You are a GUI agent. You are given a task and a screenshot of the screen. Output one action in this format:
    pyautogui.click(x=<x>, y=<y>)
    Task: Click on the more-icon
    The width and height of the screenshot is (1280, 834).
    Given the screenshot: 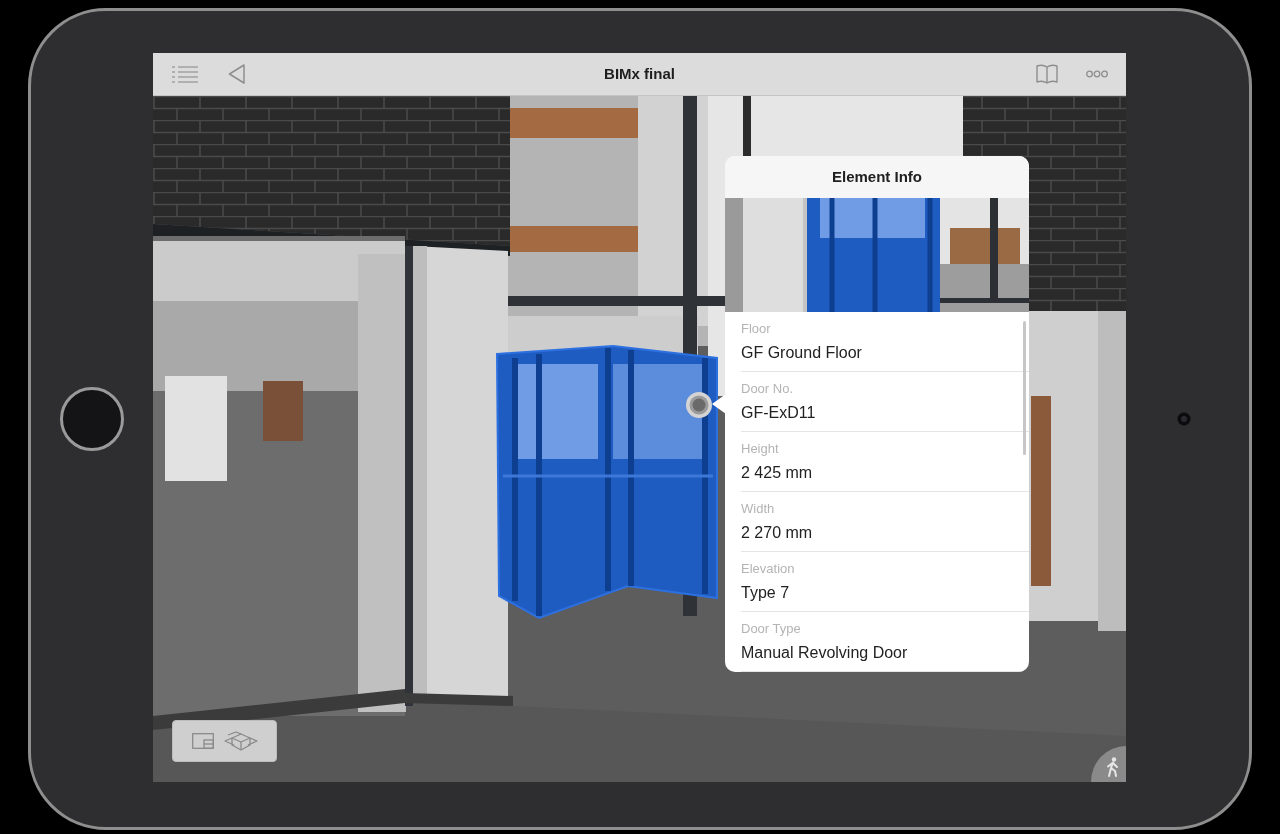 What is the action you would take?
    pyautogui.click(x=1097, y=74)
    